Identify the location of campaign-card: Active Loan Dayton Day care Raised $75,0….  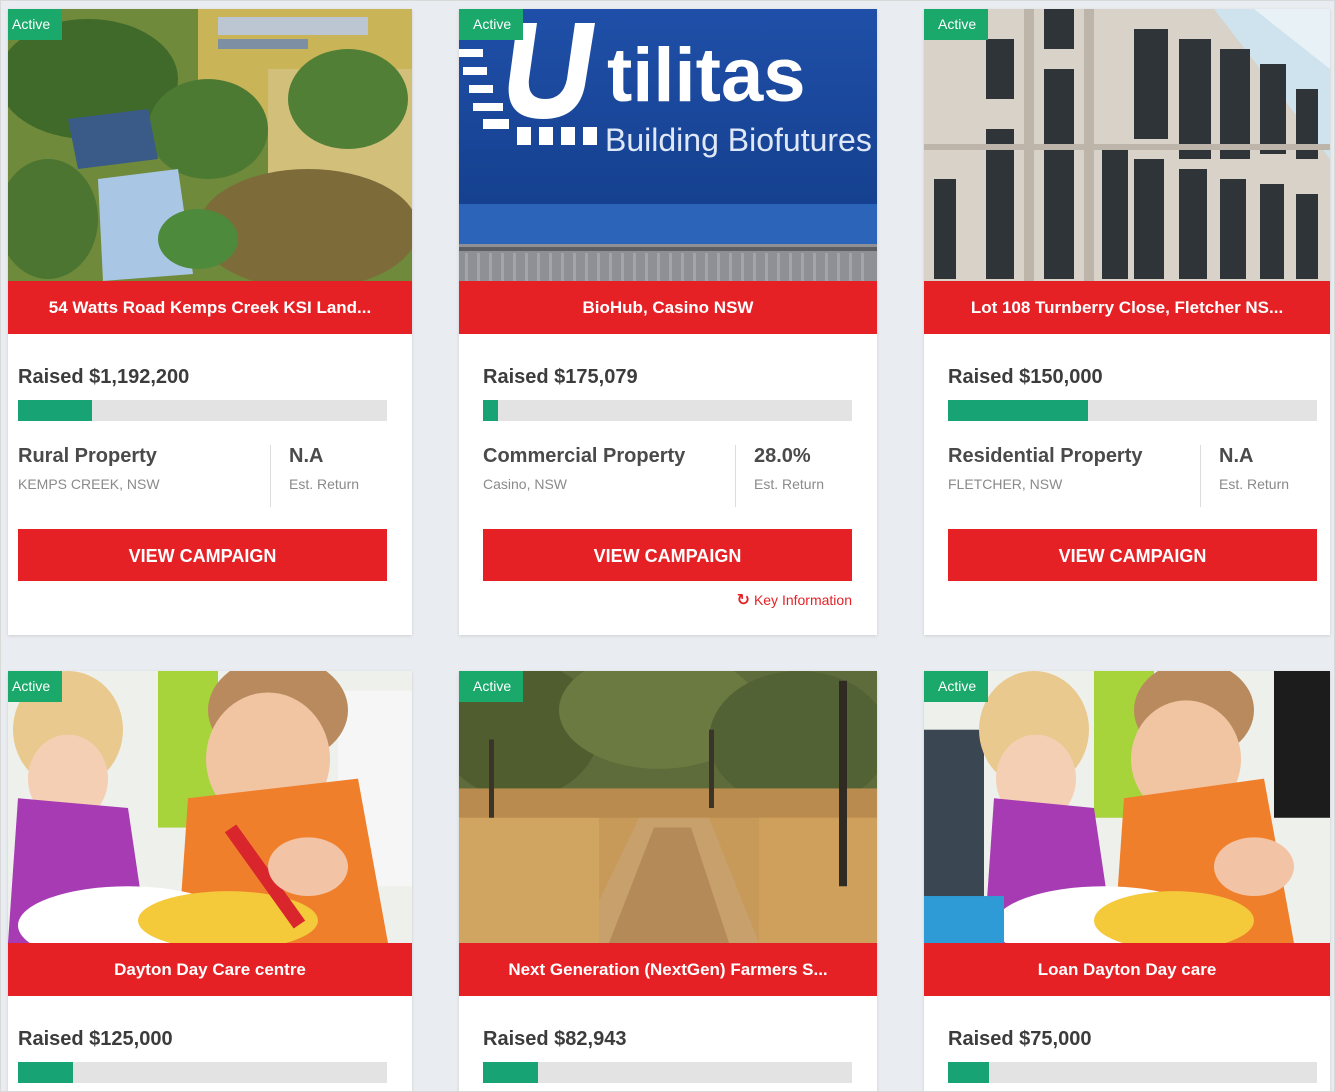
(1127, 881).